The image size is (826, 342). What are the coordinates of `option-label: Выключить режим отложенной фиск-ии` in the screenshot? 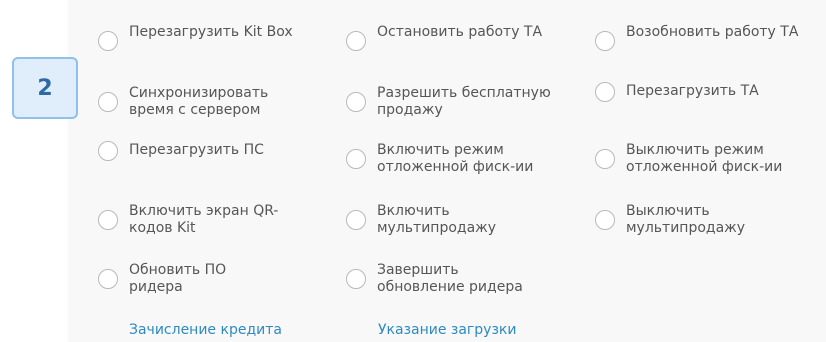 It's located at (704, 158).